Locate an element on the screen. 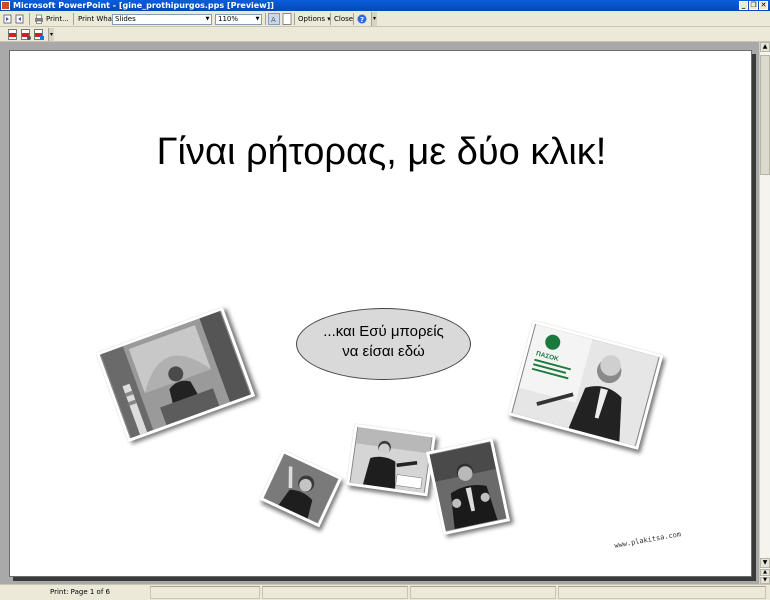 The width and height of the screenshot is (770, 600). callout-line-2: να είσαι εδώ is located at coordinates (383, 351).